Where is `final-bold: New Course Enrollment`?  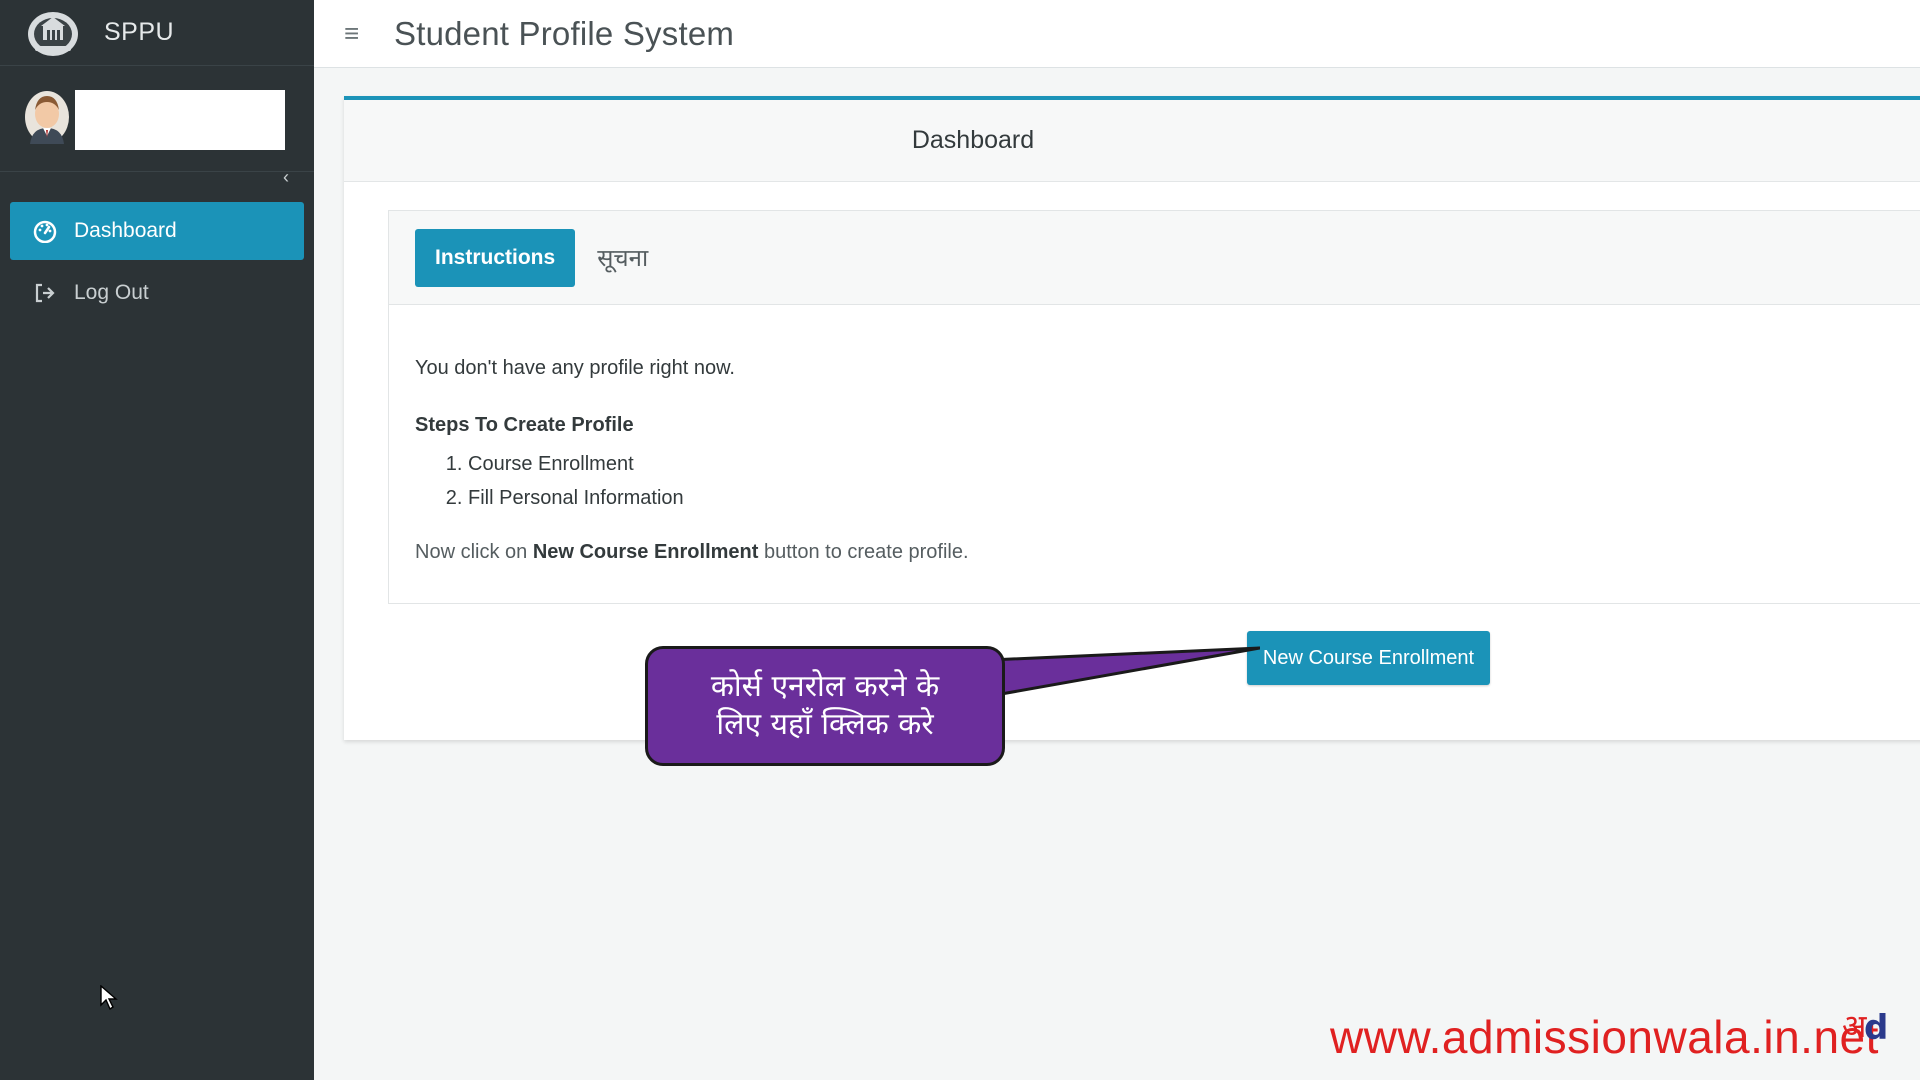
final-bold: New Course Enrollment is located at coordinates (645, 552).